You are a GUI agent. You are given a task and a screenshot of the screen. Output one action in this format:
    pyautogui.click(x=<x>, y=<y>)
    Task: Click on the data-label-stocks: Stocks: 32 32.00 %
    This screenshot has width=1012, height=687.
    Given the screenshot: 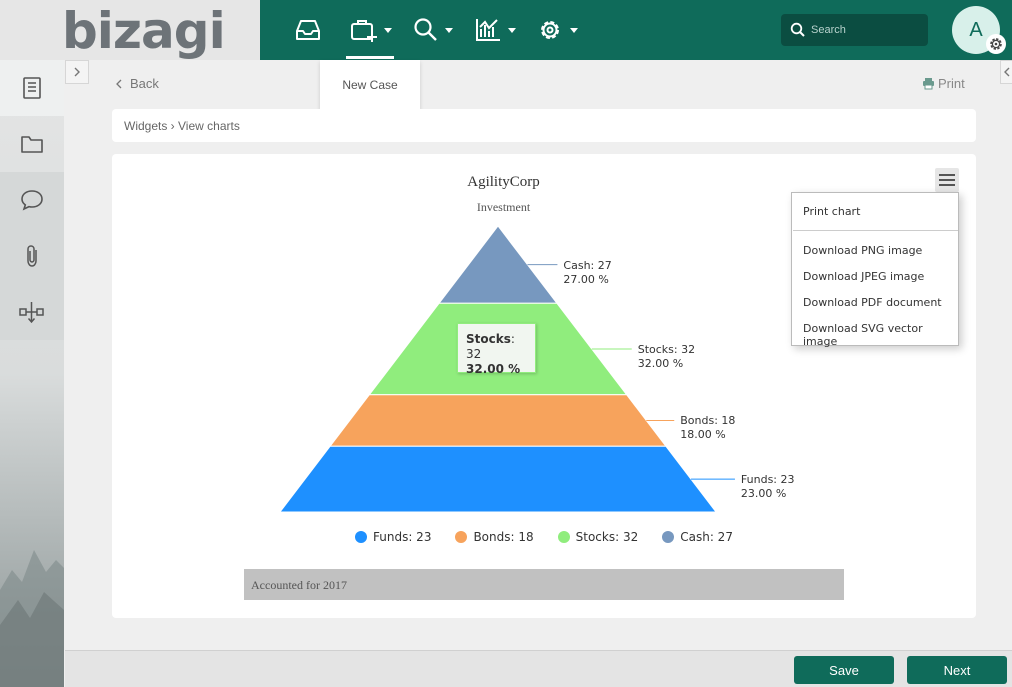 What is the action you would take?
    pyautogui.click(x=666, y=357)
    